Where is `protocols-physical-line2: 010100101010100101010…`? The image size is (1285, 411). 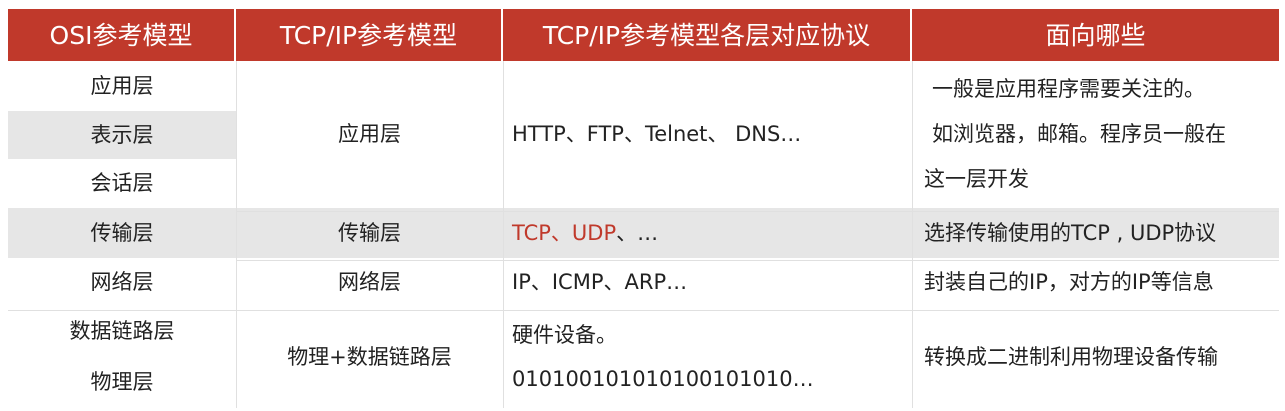
protocols-physical-line2: 010100101010100101010… is located at coordinates (663, 379).